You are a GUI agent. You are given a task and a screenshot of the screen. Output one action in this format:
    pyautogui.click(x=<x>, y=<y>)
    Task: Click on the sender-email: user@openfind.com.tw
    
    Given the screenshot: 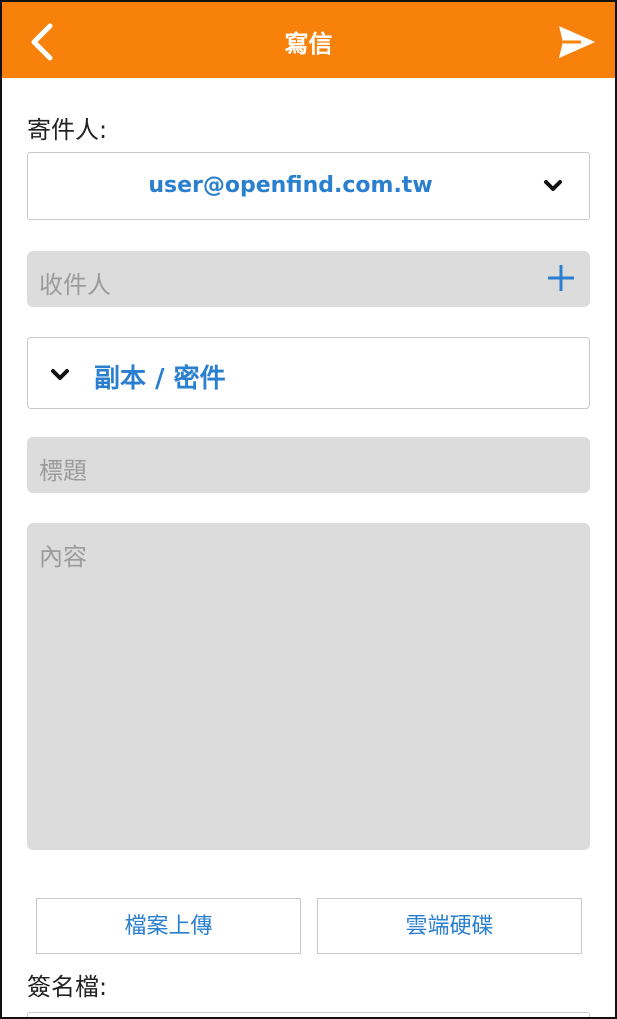 What is the action you would take?
    pyautogui.click(x=290, y=185)
    